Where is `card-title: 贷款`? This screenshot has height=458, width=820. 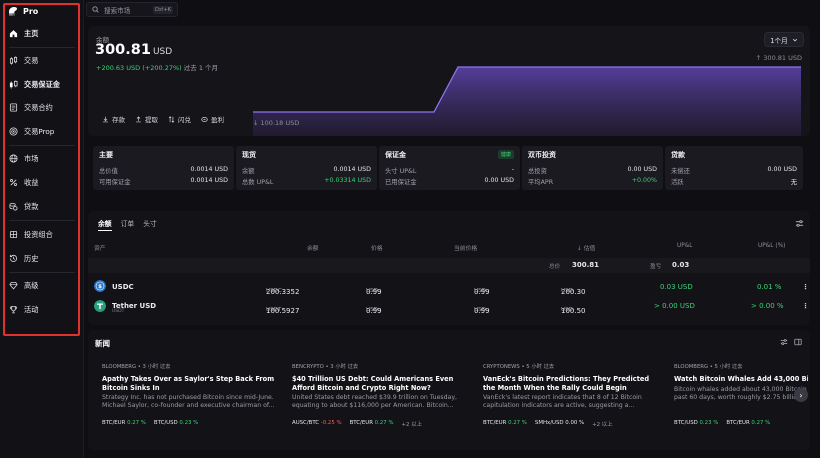 card-title: 贷款 is located at coordinates (678, 155).